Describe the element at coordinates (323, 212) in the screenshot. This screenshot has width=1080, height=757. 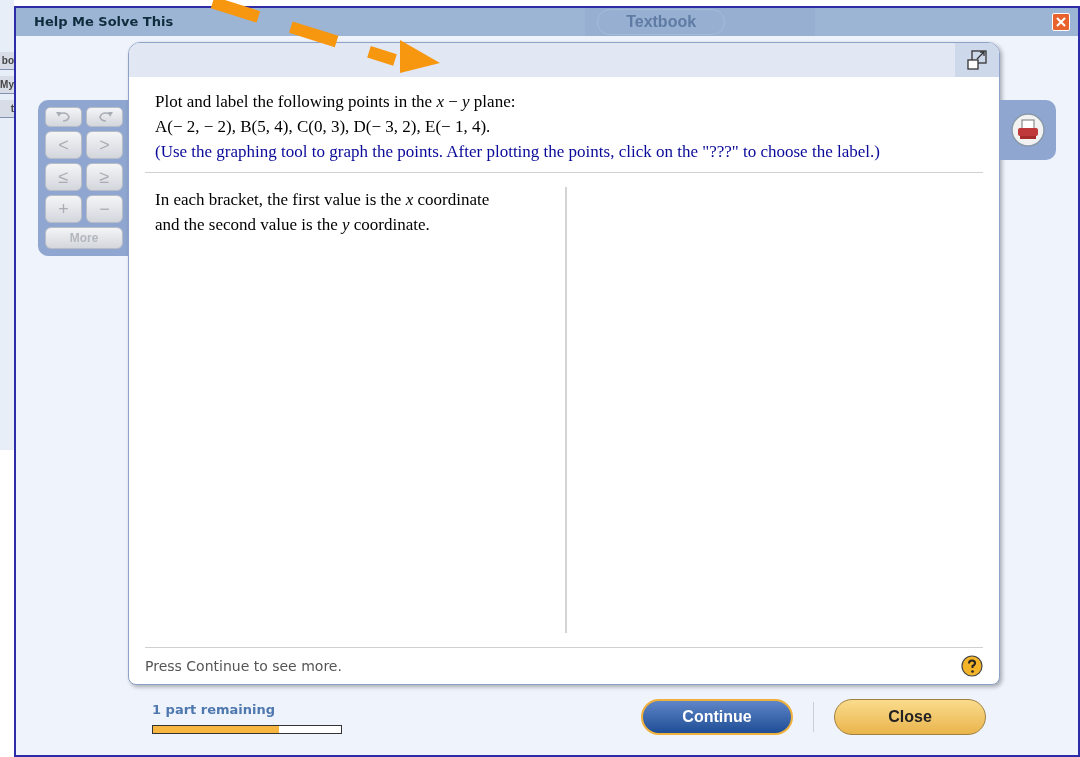
I see `help-text: In each bracket, the first value is the x coordinate and the second value is the y coordinate.` at that location.